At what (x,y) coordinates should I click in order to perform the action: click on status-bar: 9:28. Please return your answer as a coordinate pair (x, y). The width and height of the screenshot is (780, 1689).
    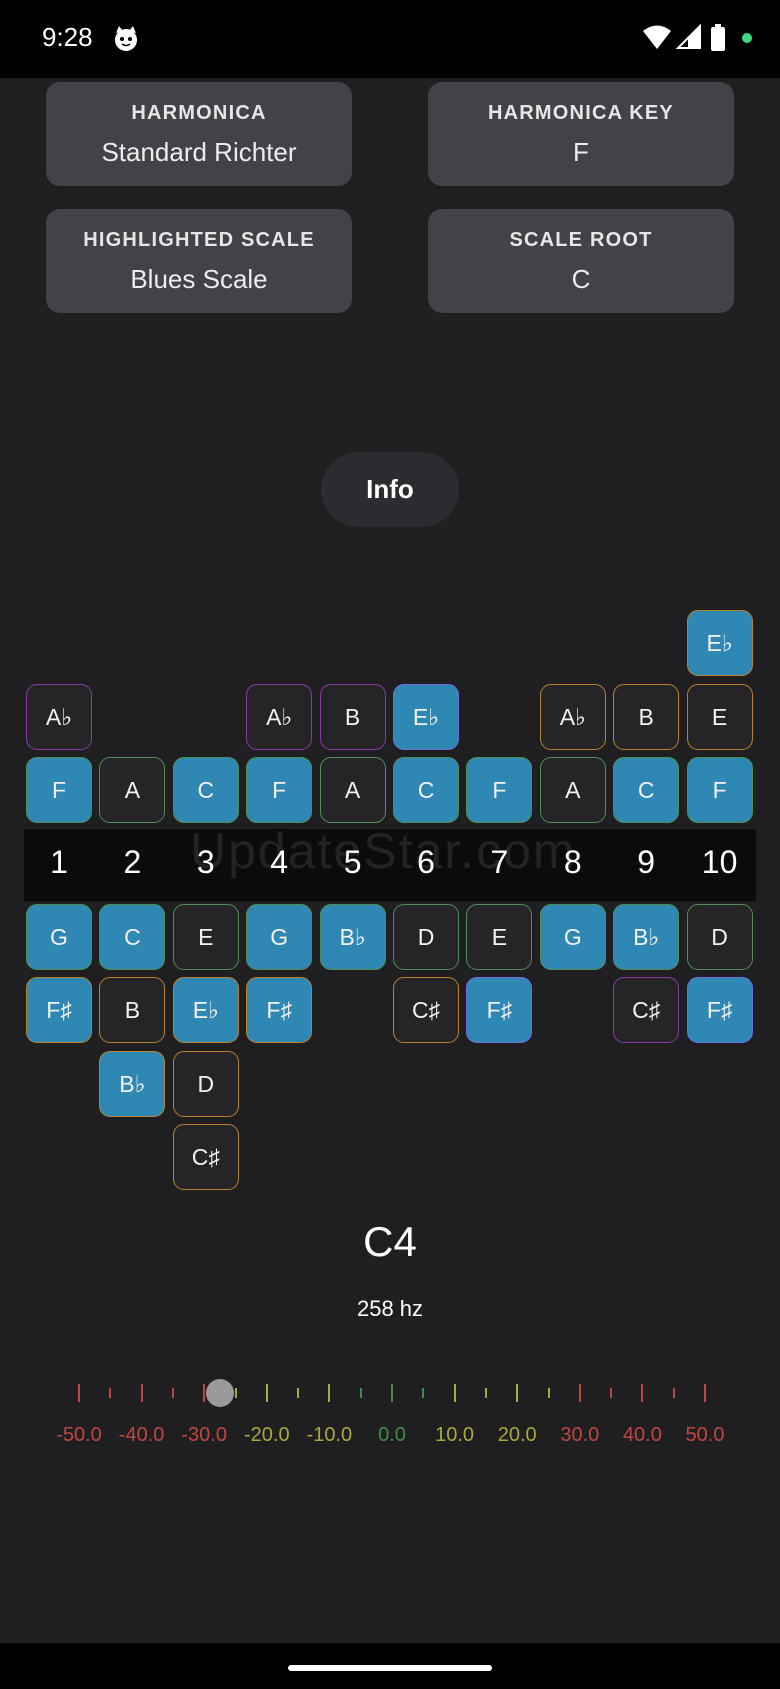
    Looking at the image, I should click on (390, 39).